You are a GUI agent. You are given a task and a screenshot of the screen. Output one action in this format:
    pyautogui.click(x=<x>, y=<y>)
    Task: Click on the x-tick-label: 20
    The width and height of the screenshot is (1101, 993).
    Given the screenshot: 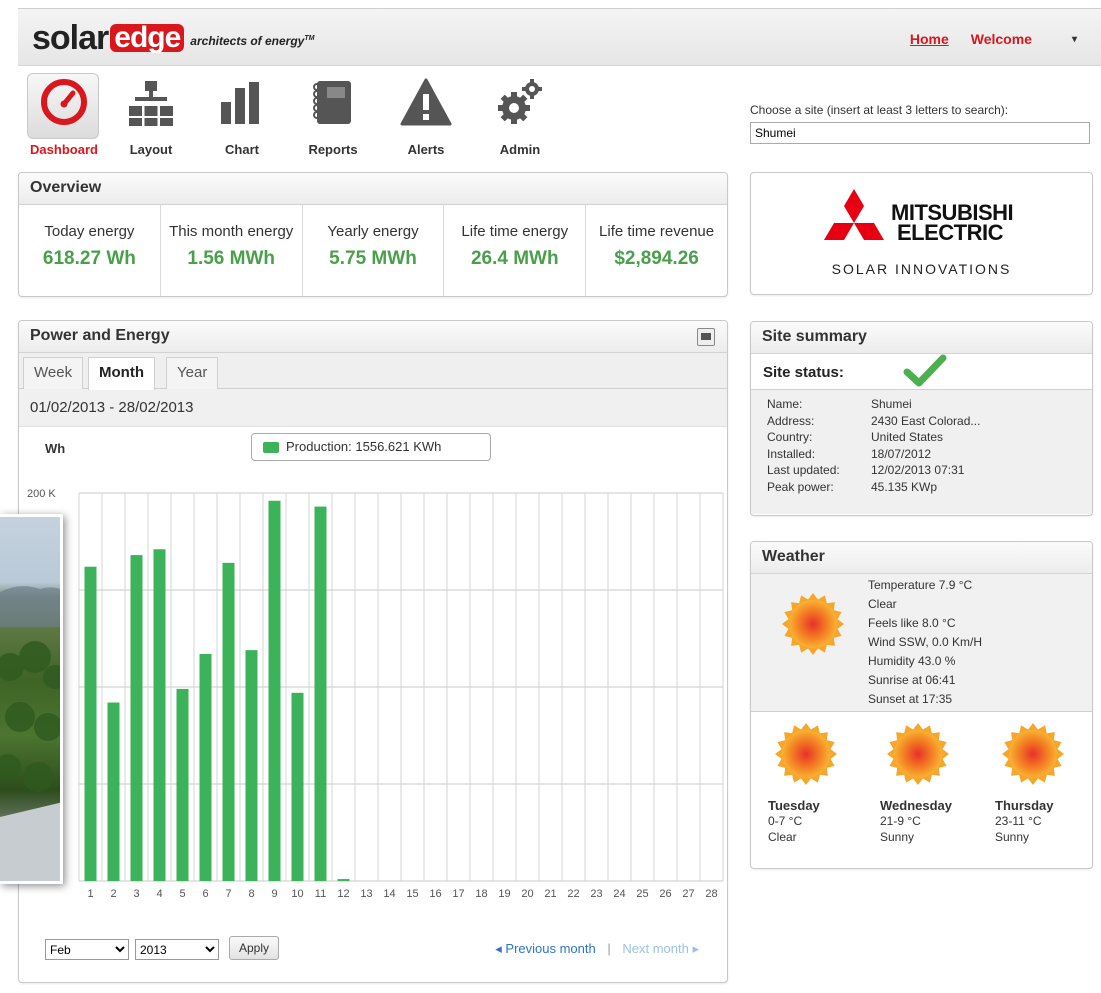 What is the action you would take?
    pyautogui.click(x=527, y=893)
    